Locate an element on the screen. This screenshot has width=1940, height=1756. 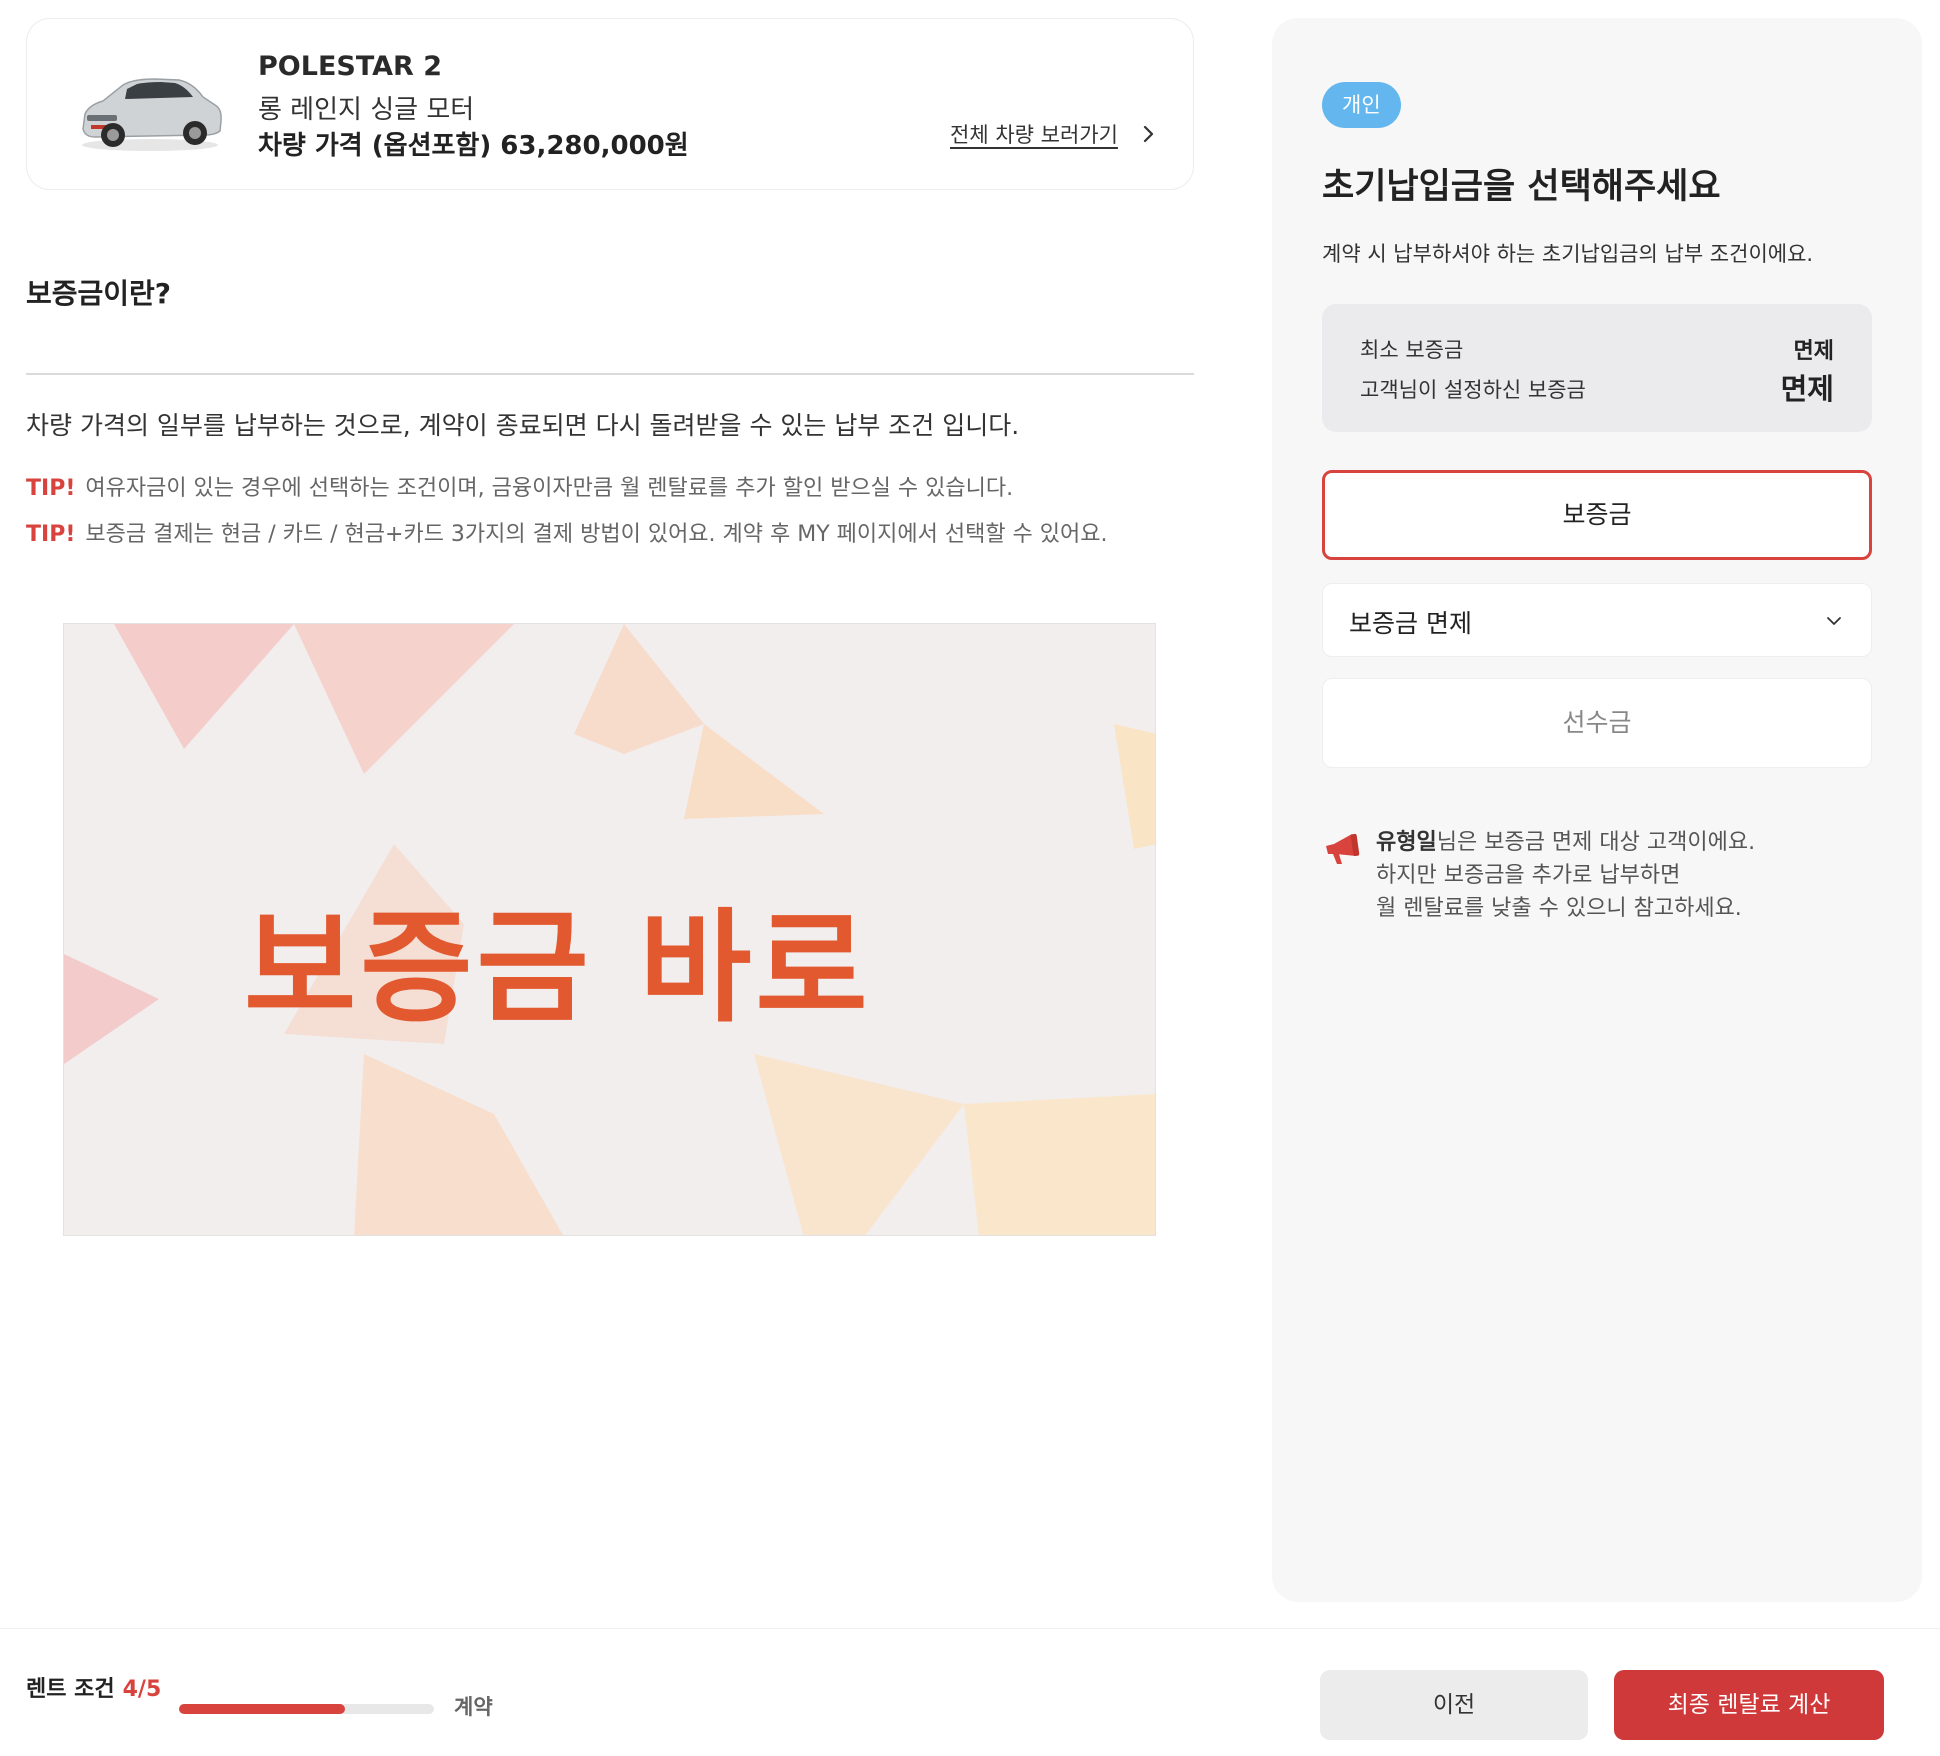
summary-label: 고객님이 설정하신 보증금 is located at coordinates (1473, 390).